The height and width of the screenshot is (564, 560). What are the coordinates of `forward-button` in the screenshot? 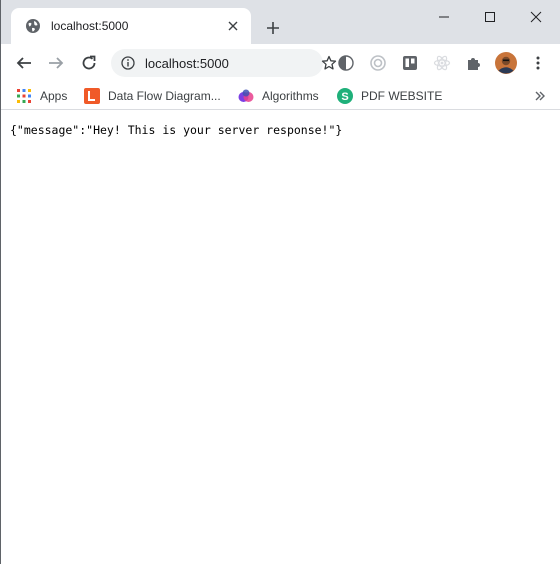 It's located at (56, 63).